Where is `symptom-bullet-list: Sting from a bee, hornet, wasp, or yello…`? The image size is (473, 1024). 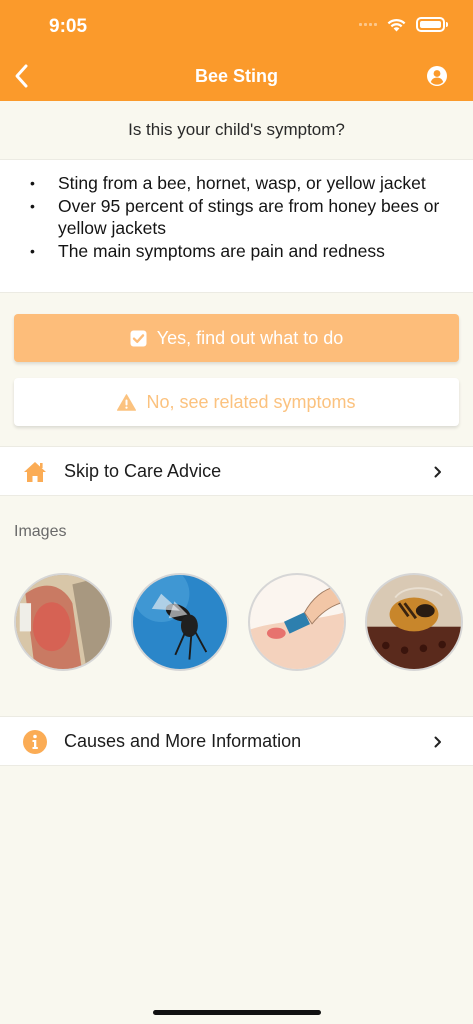
symptom-bullet-list: Sting from a bee, hornet, wasp, or yello… is located at coordinates (236, 226).